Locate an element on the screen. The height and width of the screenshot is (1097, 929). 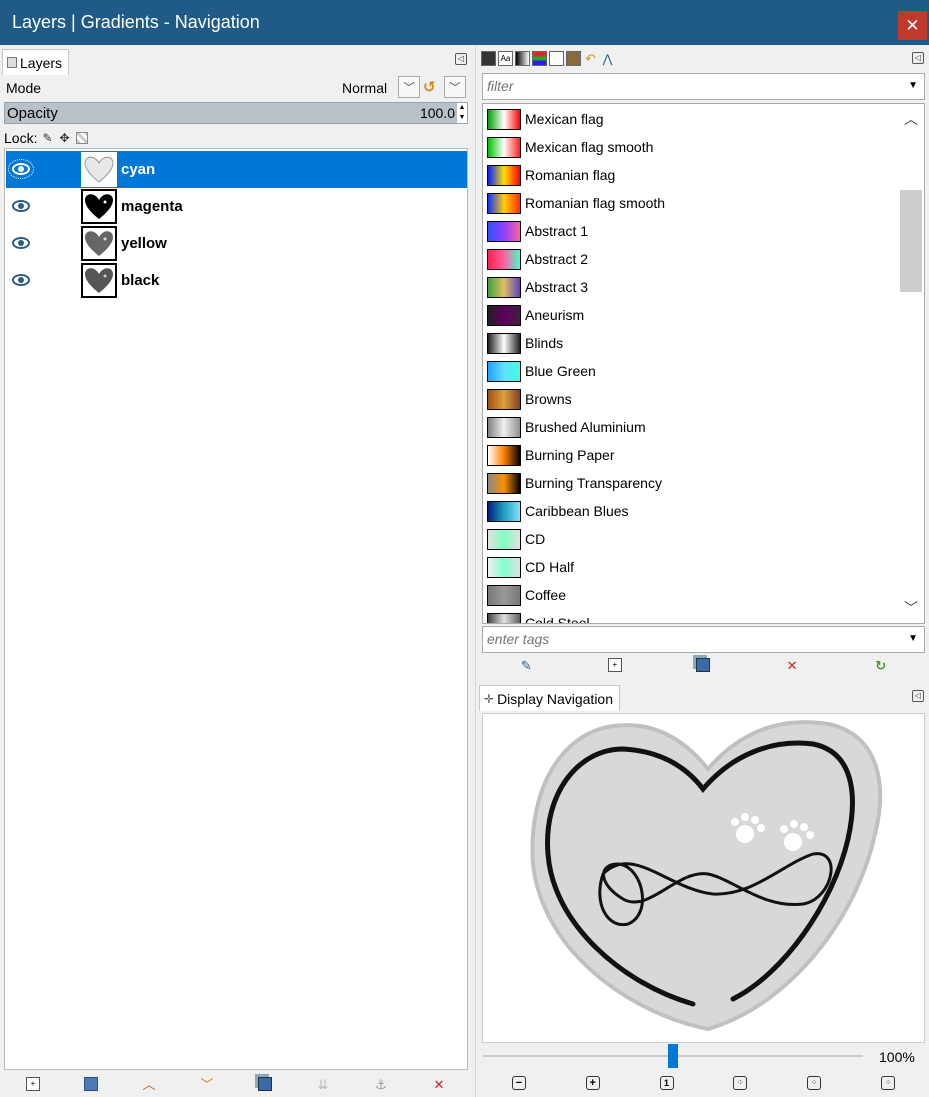
layer-row-cyan: cyan is located at coordinates (236, 169).